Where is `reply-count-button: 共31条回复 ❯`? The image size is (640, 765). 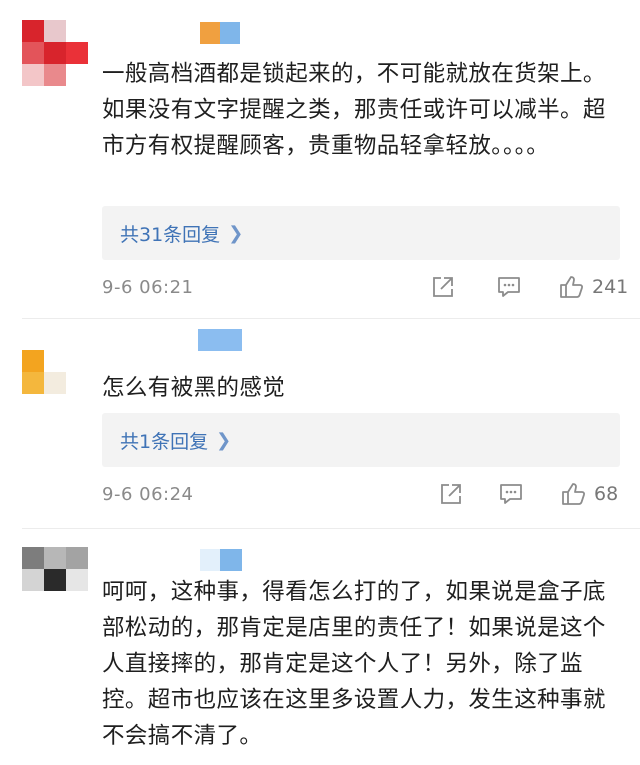 reply-count-button: 共31条回复 ❯ is located at coordinates (361, 233).